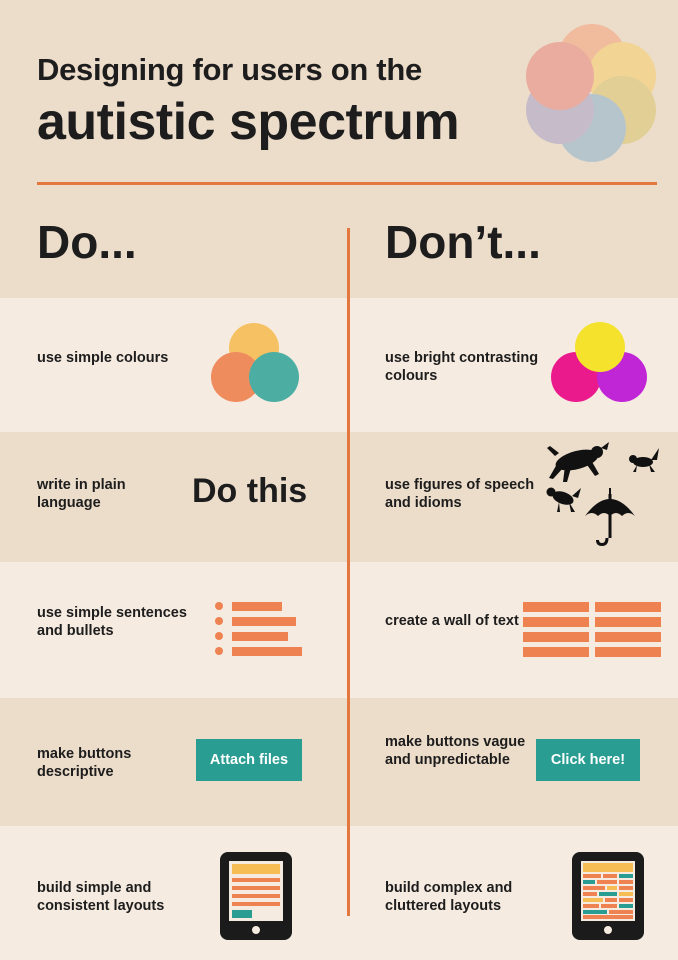 The height and width of the screenshot is (960, 678). Describe the element at coordinates (347, 183) in the screenshot. I see `top-divider` at that location.